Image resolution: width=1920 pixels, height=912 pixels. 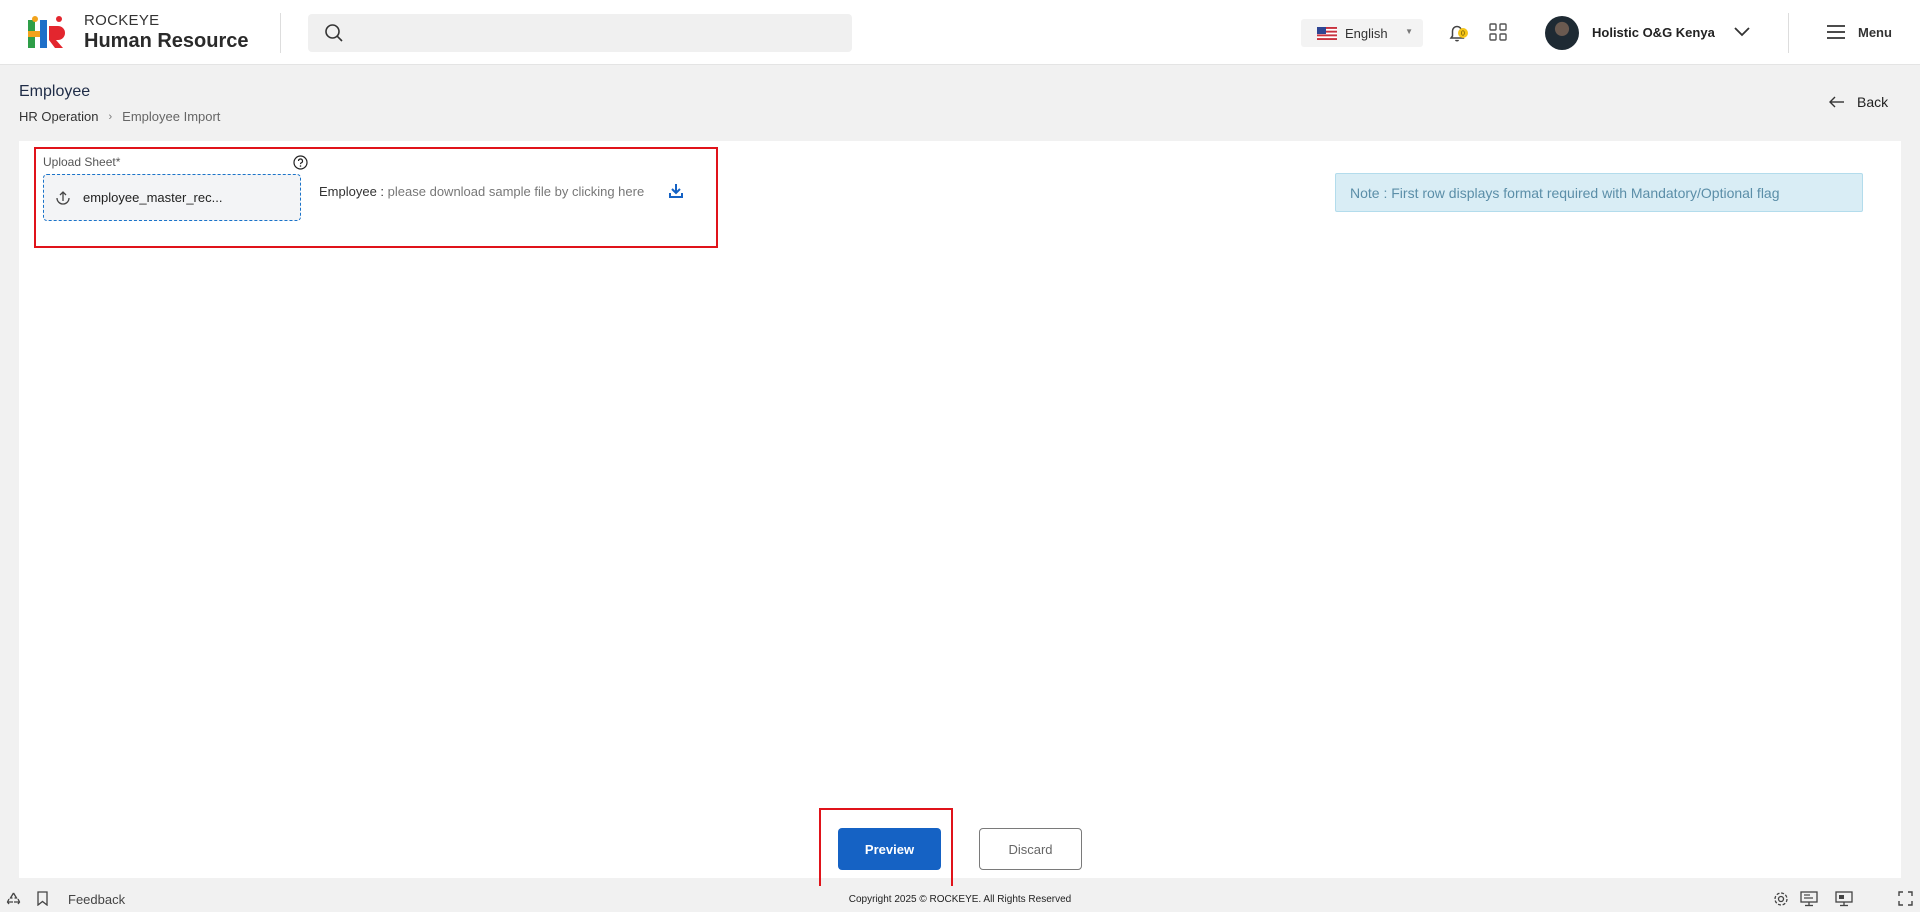 I want to click on brand-name: ROCKEYE Human Resource, so click(x=166, y=32).